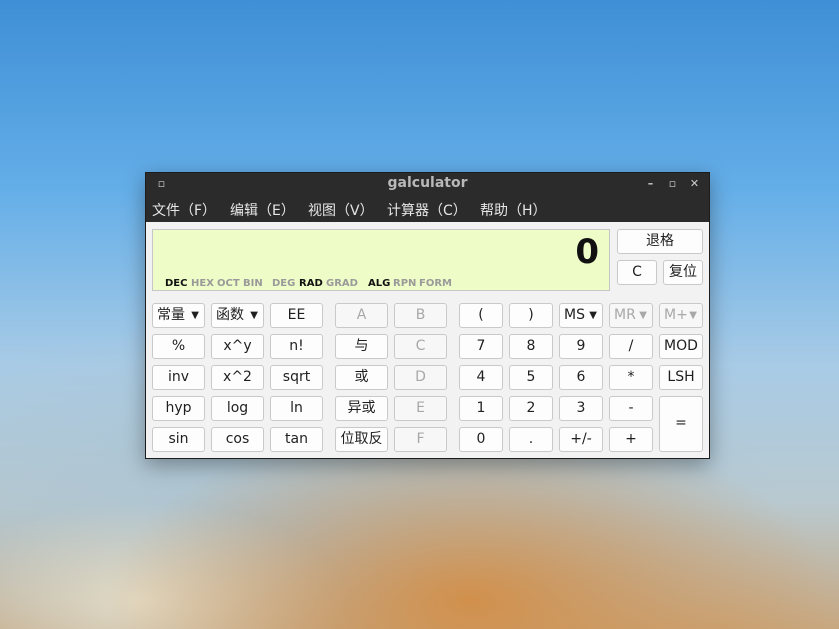  I want to click on equals-button: =, so click(681, 424).